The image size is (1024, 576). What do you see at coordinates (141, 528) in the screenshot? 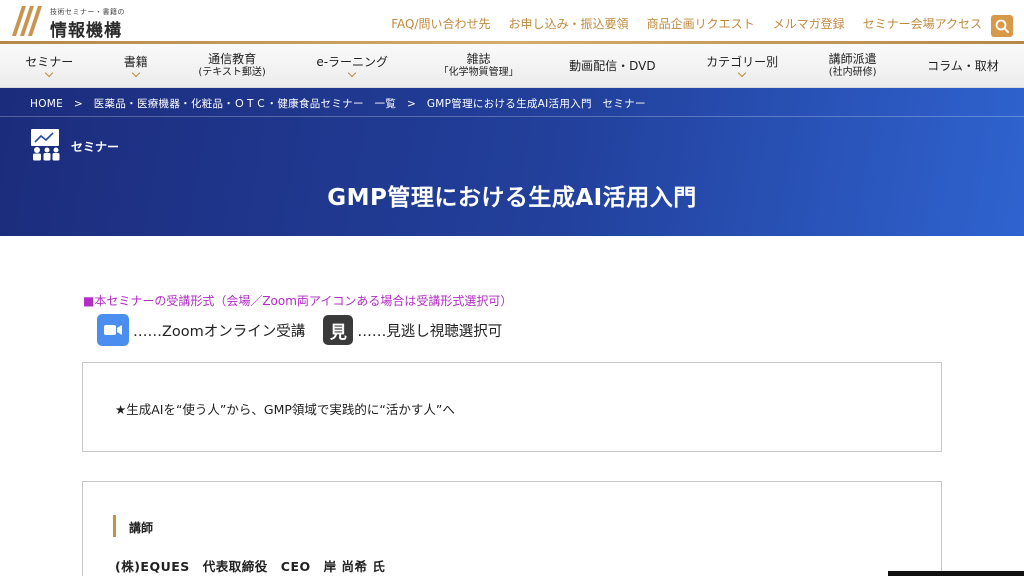
I see `lecturer-heading: 講師` at bounding box center [141, 528].